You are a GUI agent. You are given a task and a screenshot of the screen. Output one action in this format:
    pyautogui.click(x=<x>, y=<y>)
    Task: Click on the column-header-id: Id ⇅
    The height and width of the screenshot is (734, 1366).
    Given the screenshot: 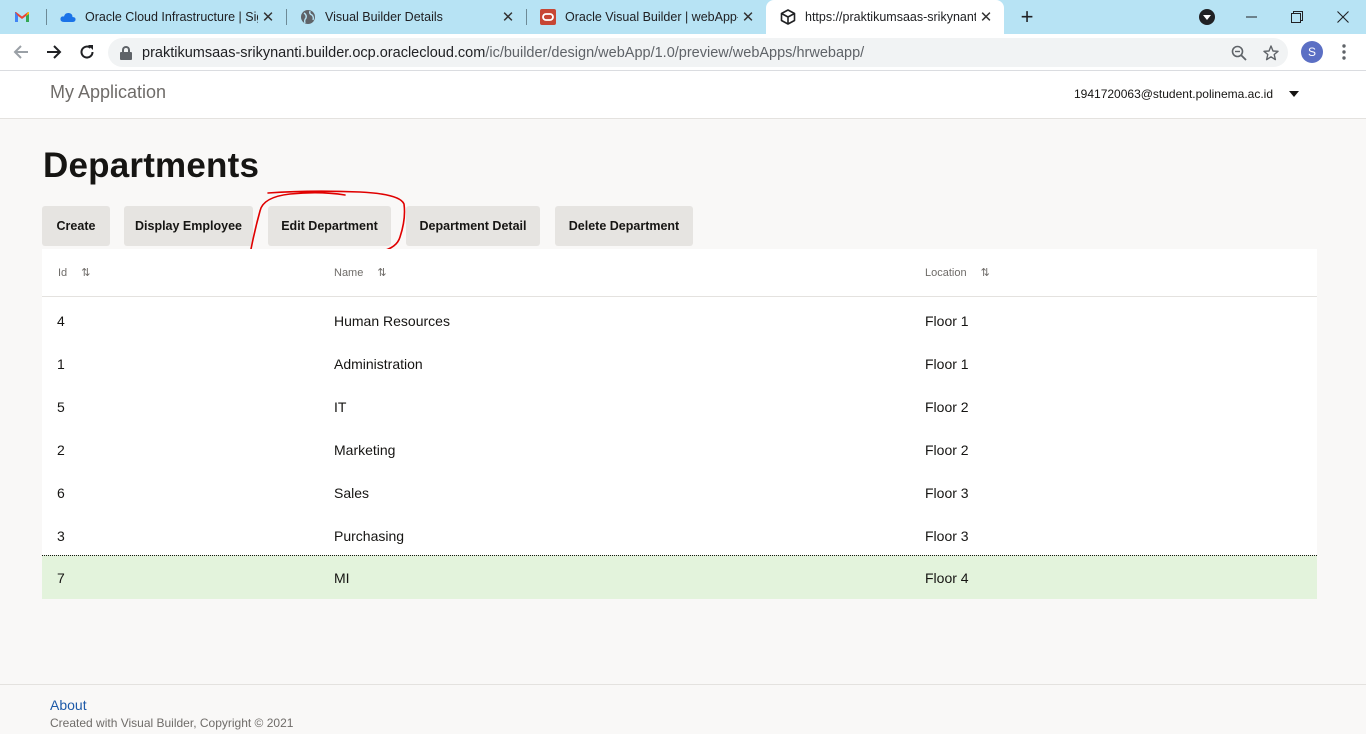 What is the action you would take?
    pyautogui.click(x=74, y=272)
    